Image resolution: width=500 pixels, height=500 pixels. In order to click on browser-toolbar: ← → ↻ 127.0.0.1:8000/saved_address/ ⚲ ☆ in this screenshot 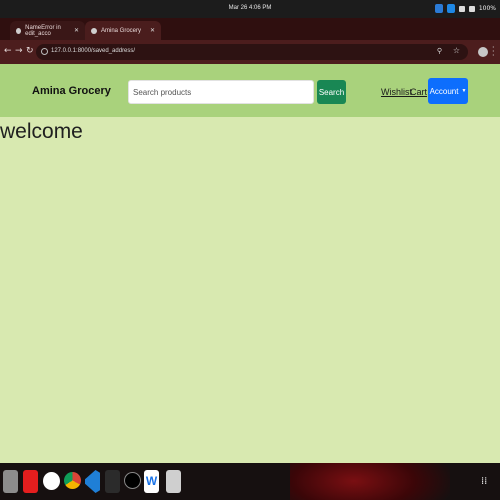, I will do `click(250, 52)`.